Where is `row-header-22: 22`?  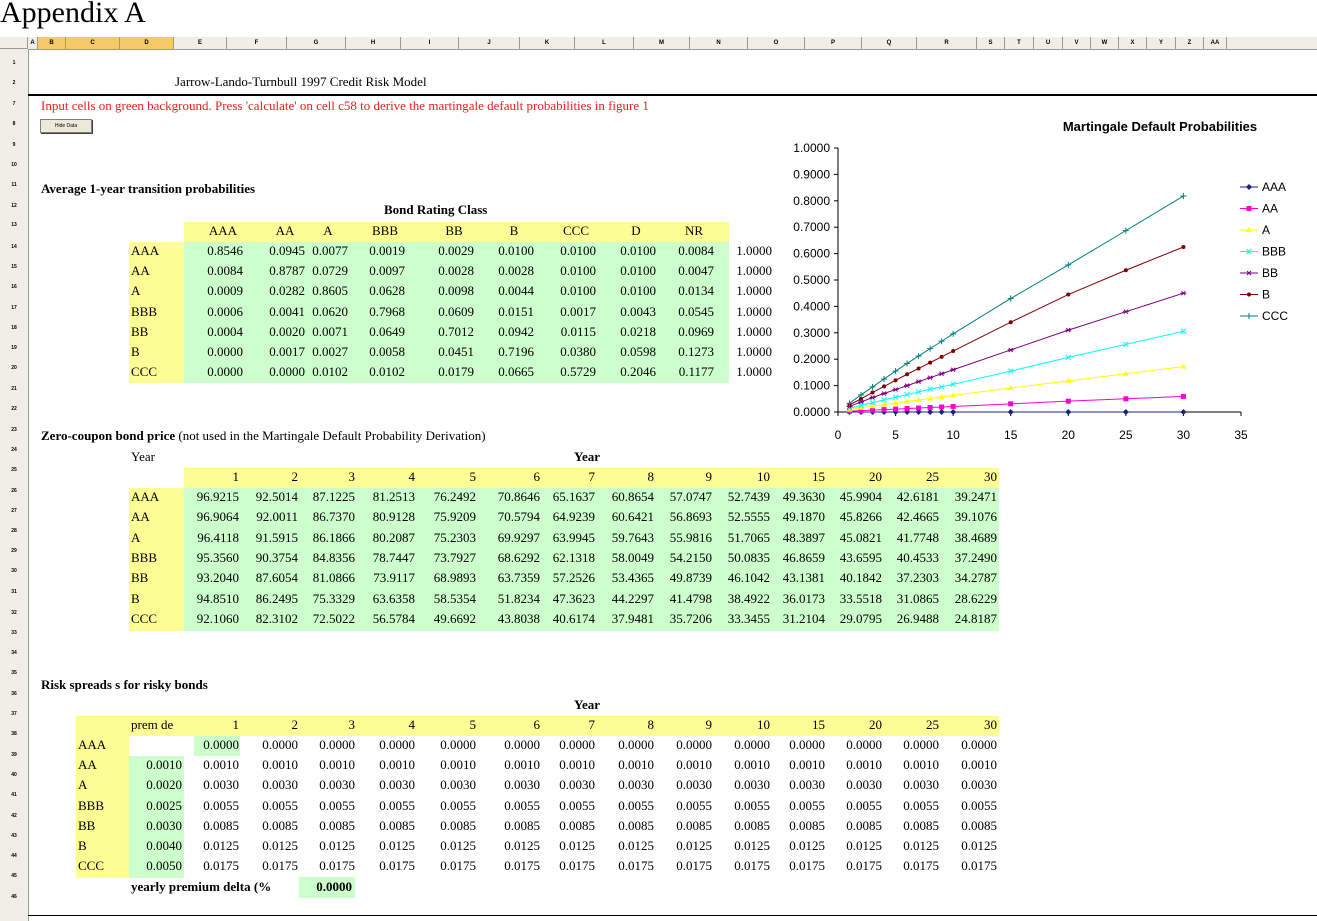
row-header-22: 22 is located at coordinates (14, 409).